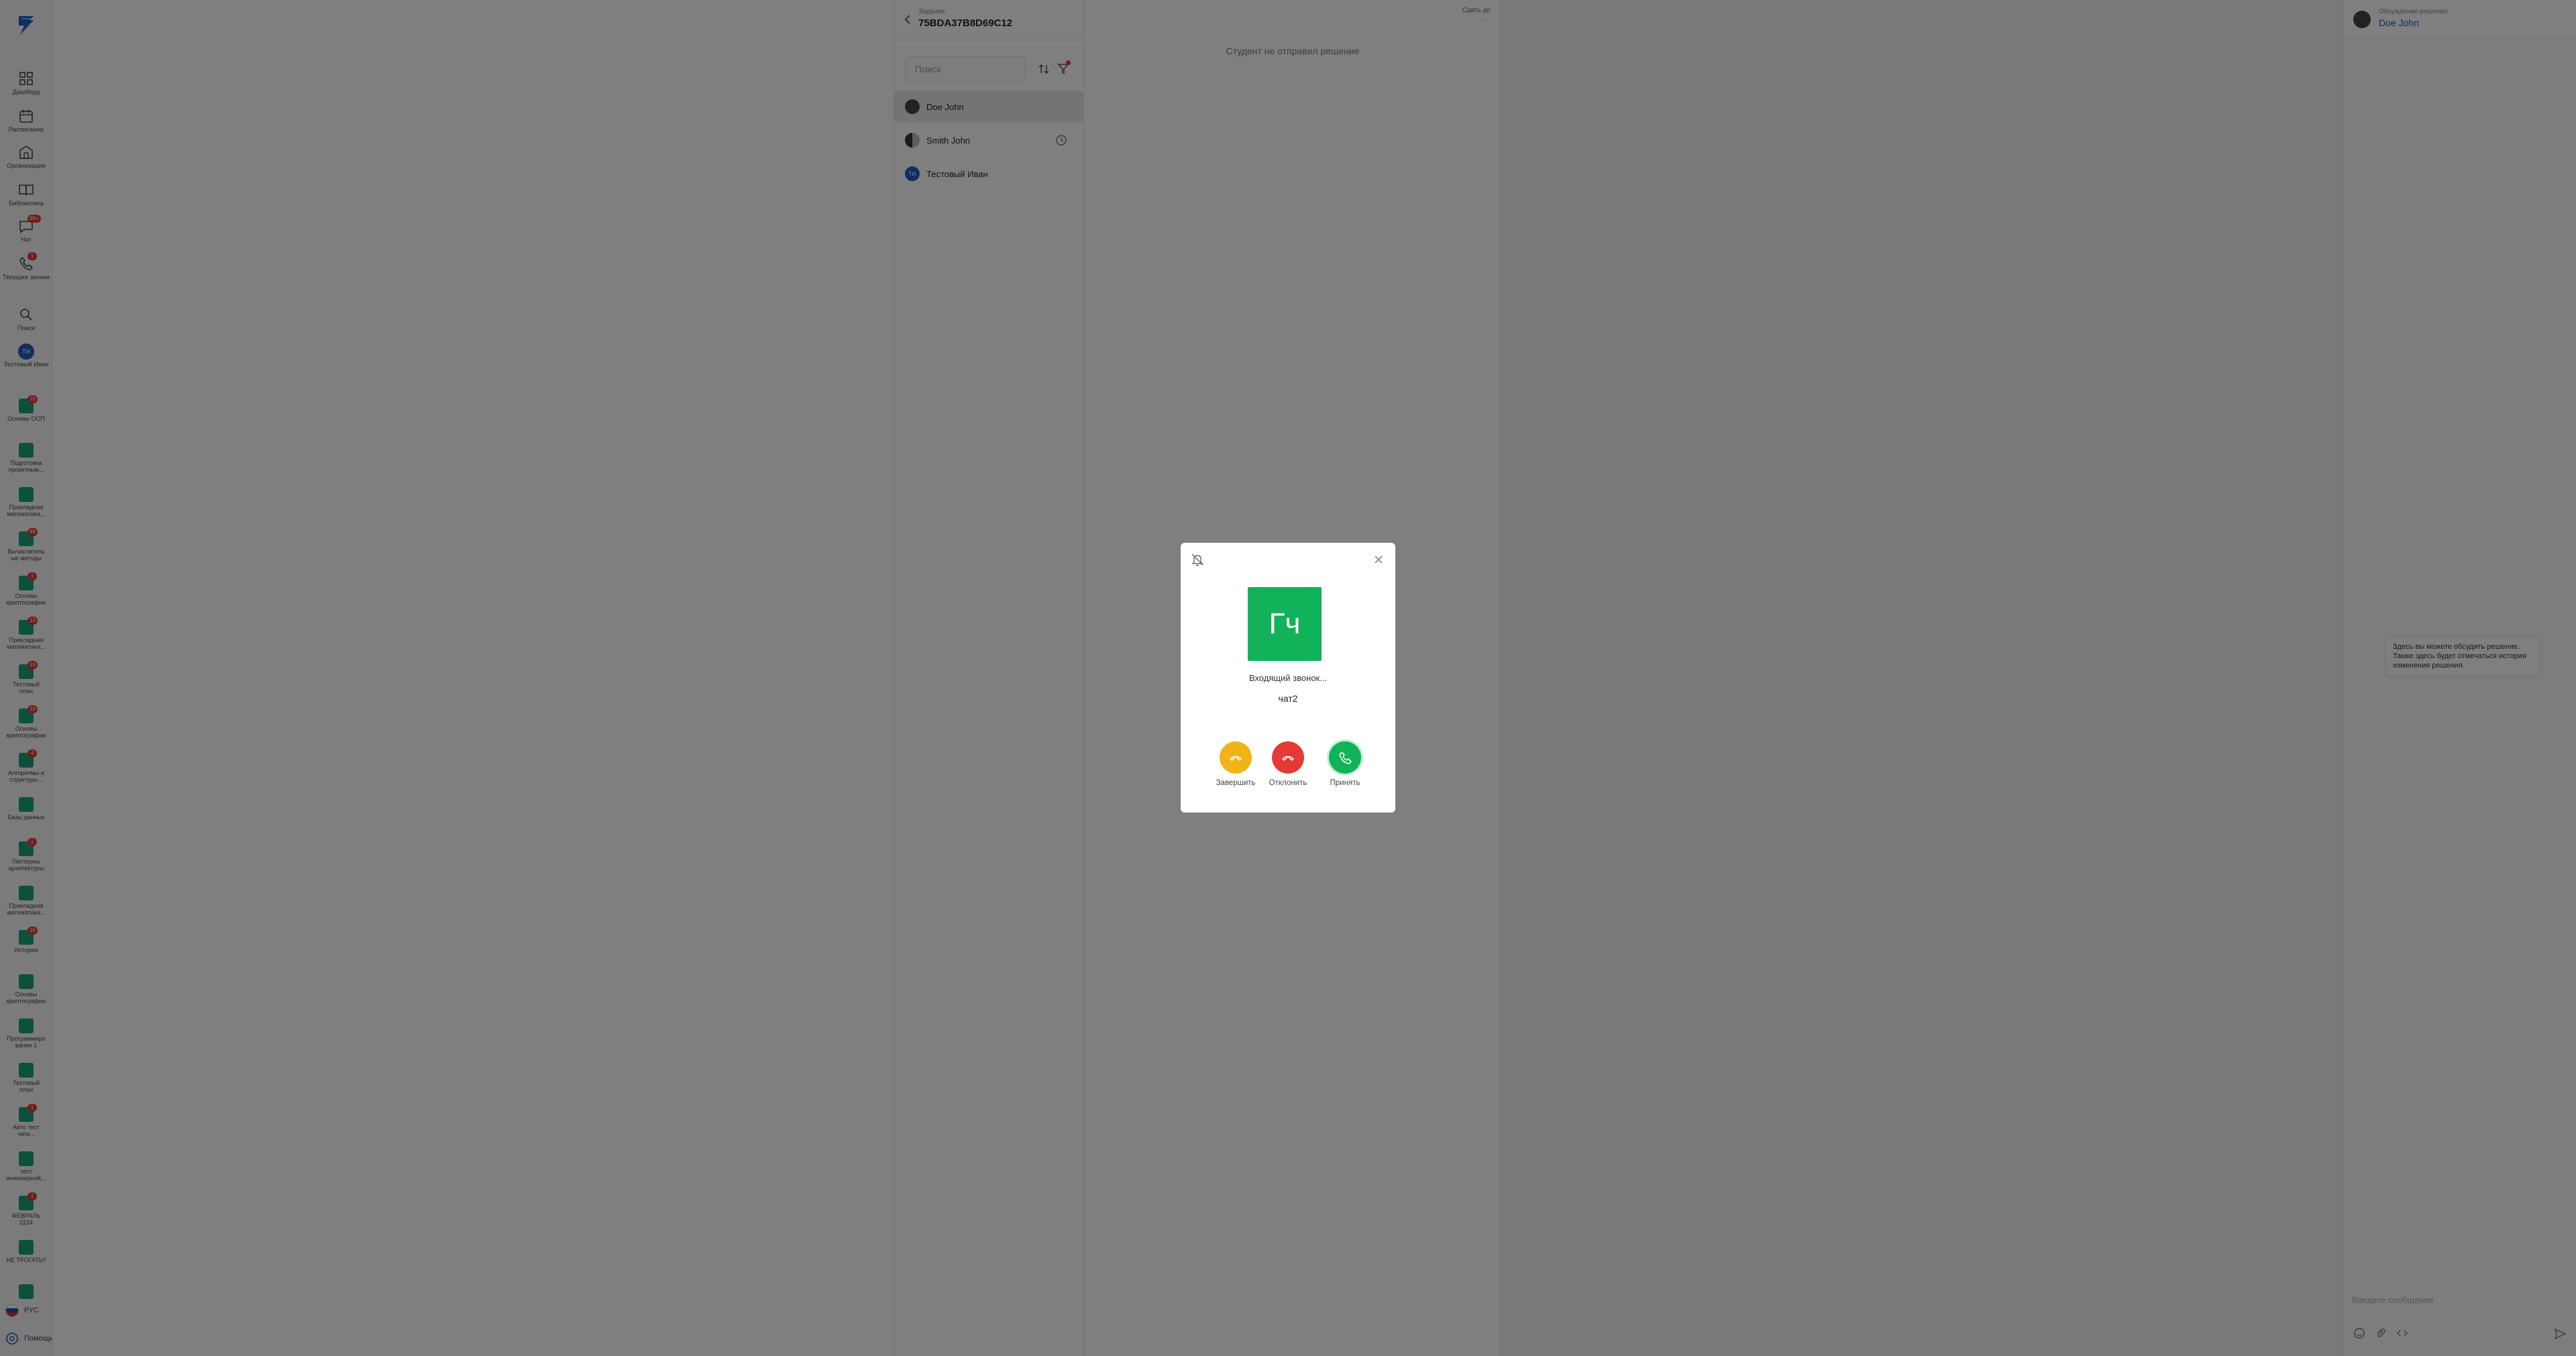 This screenshot has width=2576, height=1356. I want to click on accept-call-button: Принять, so click(1345, 764).